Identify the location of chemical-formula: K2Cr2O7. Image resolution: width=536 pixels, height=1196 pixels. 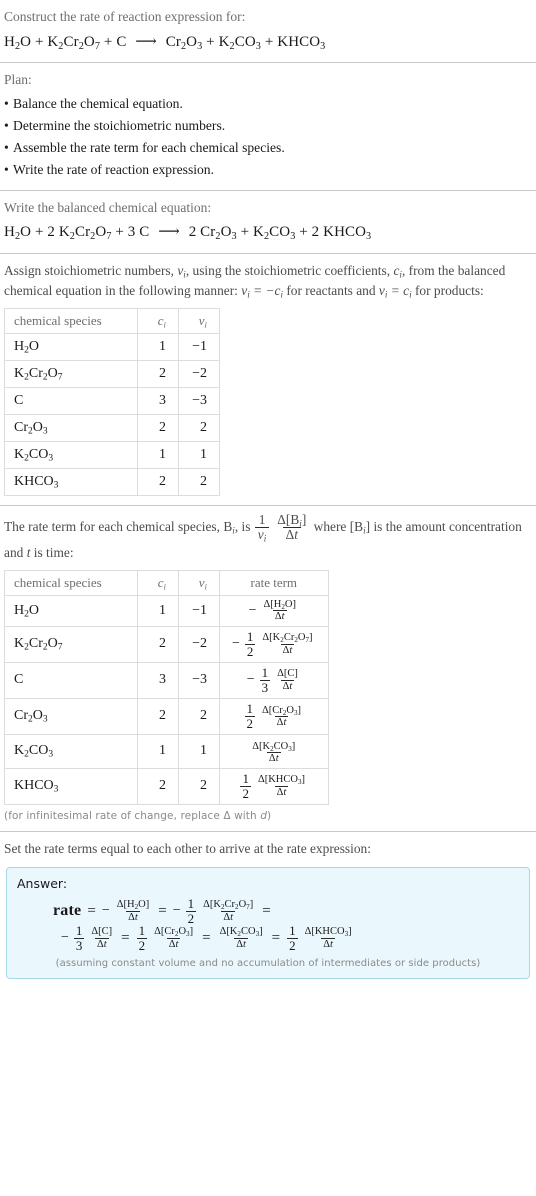
(85, 233).